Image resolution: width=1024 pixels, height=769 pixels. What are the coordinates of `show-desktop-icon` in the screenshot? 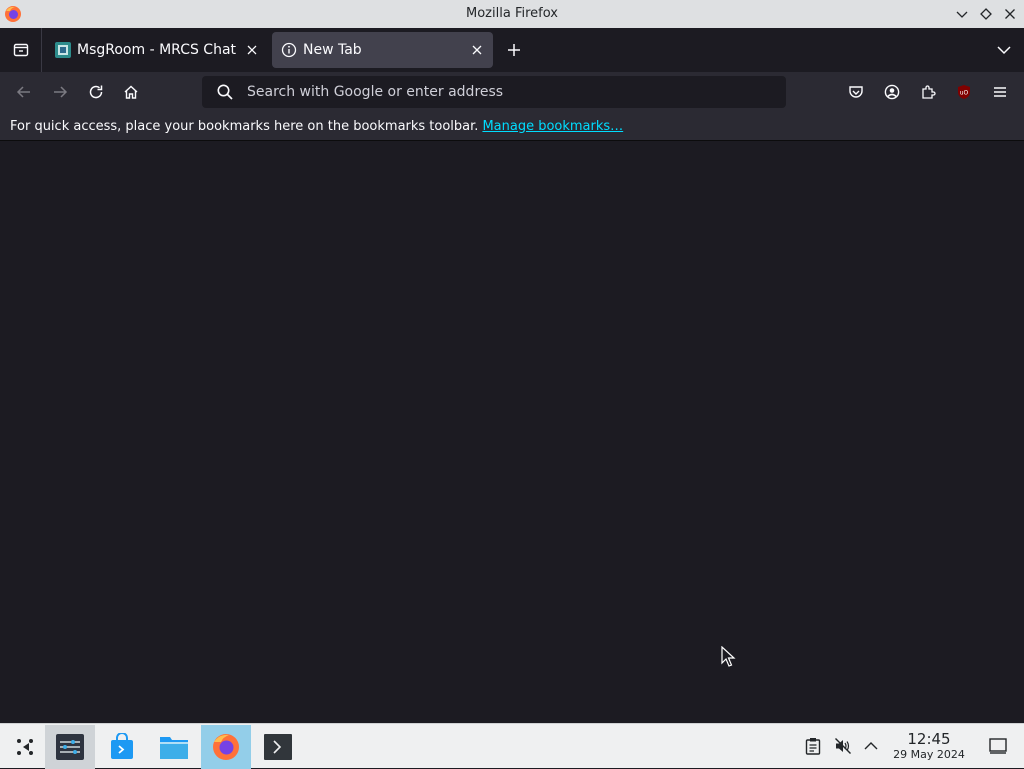 It's located at (998, 746).